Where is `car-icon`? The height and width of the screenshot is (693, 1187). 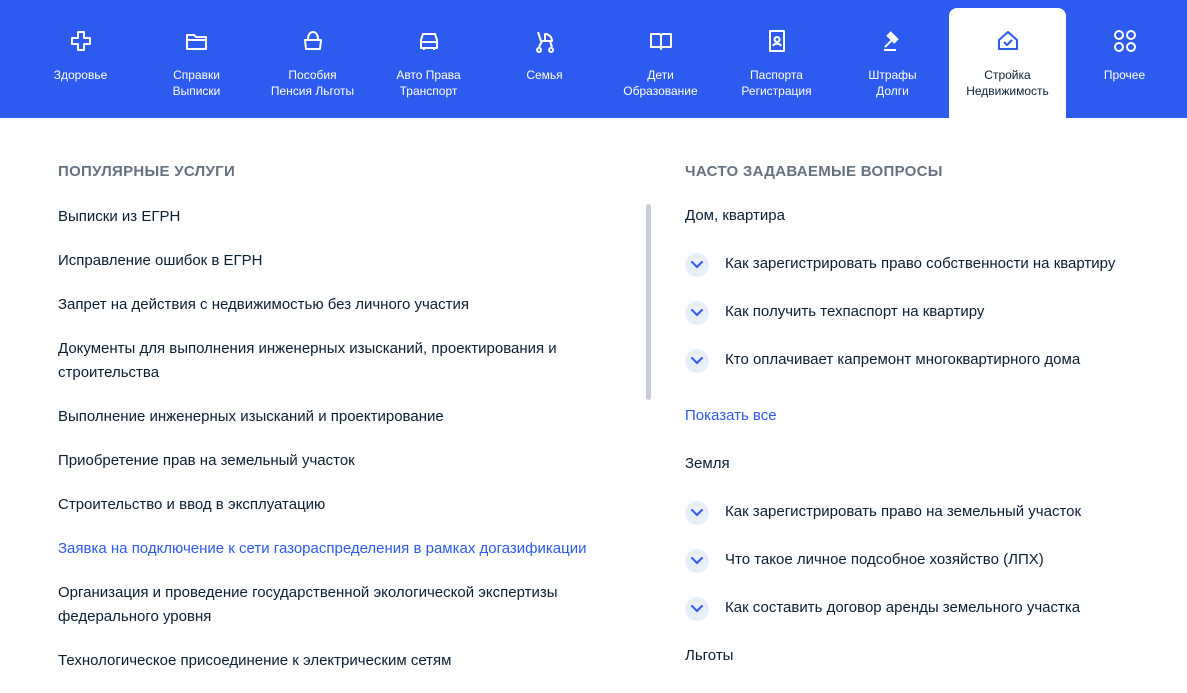
car-icon is located at coordinates (429, 41).